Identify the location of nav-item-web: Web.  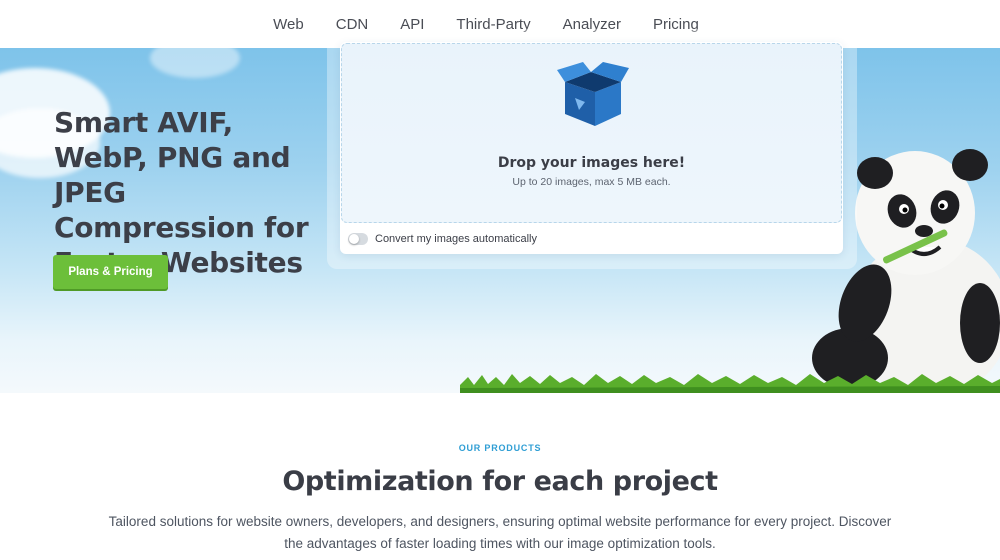
(288, 24).